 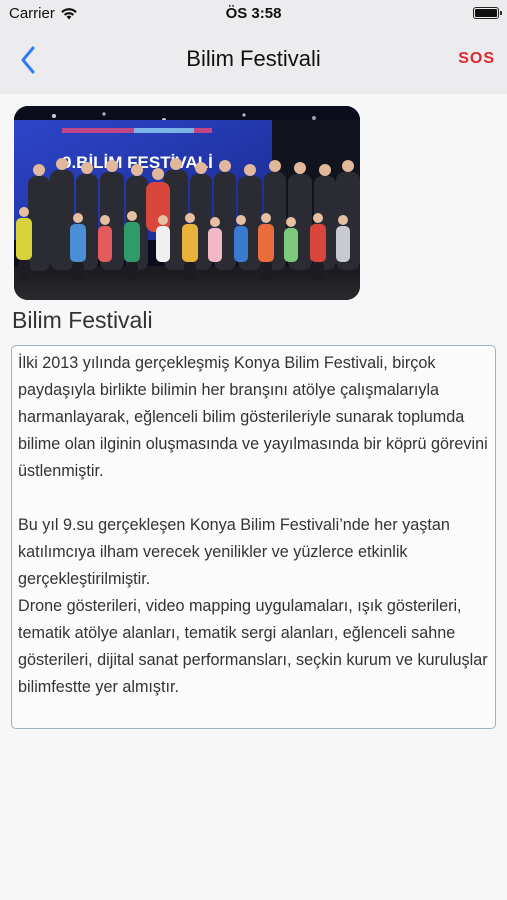 I want to click on navigation-bar: Bilim Festivali SOS, so click(x=253, y=61).